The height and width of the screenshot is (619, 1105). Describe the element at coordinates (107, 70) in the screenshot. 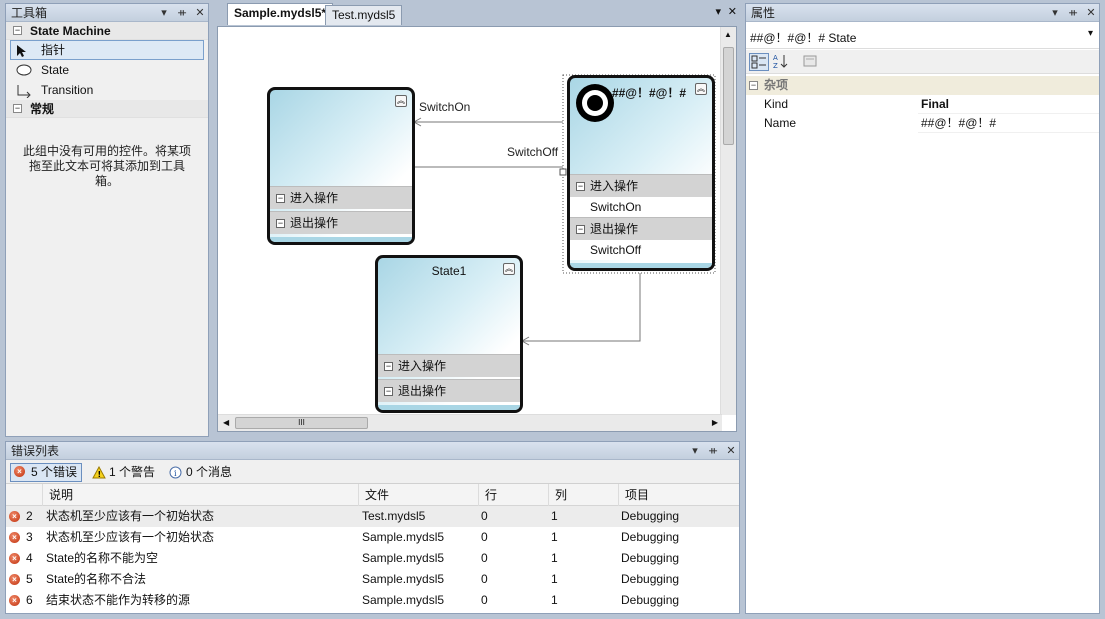

I see `toolbox-item-state: State` at that location.